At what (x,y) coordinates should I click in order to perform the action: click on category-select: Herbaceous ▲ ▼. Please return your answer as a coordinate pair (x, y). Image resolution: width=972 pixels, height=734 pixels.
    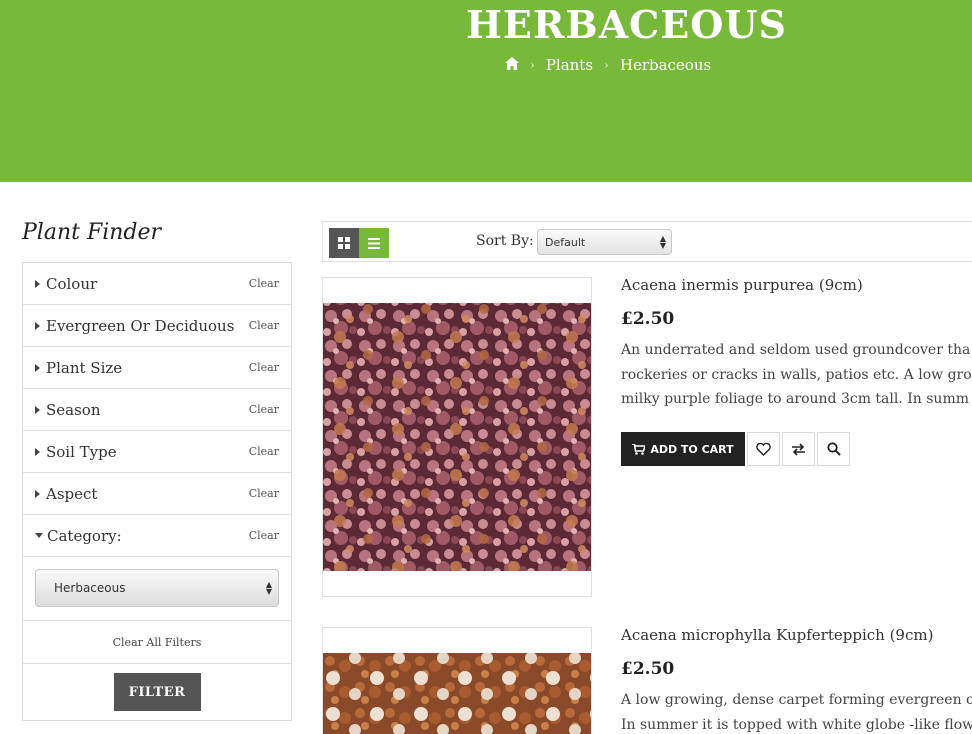
    Looking at the image, I should click on (157, 588).